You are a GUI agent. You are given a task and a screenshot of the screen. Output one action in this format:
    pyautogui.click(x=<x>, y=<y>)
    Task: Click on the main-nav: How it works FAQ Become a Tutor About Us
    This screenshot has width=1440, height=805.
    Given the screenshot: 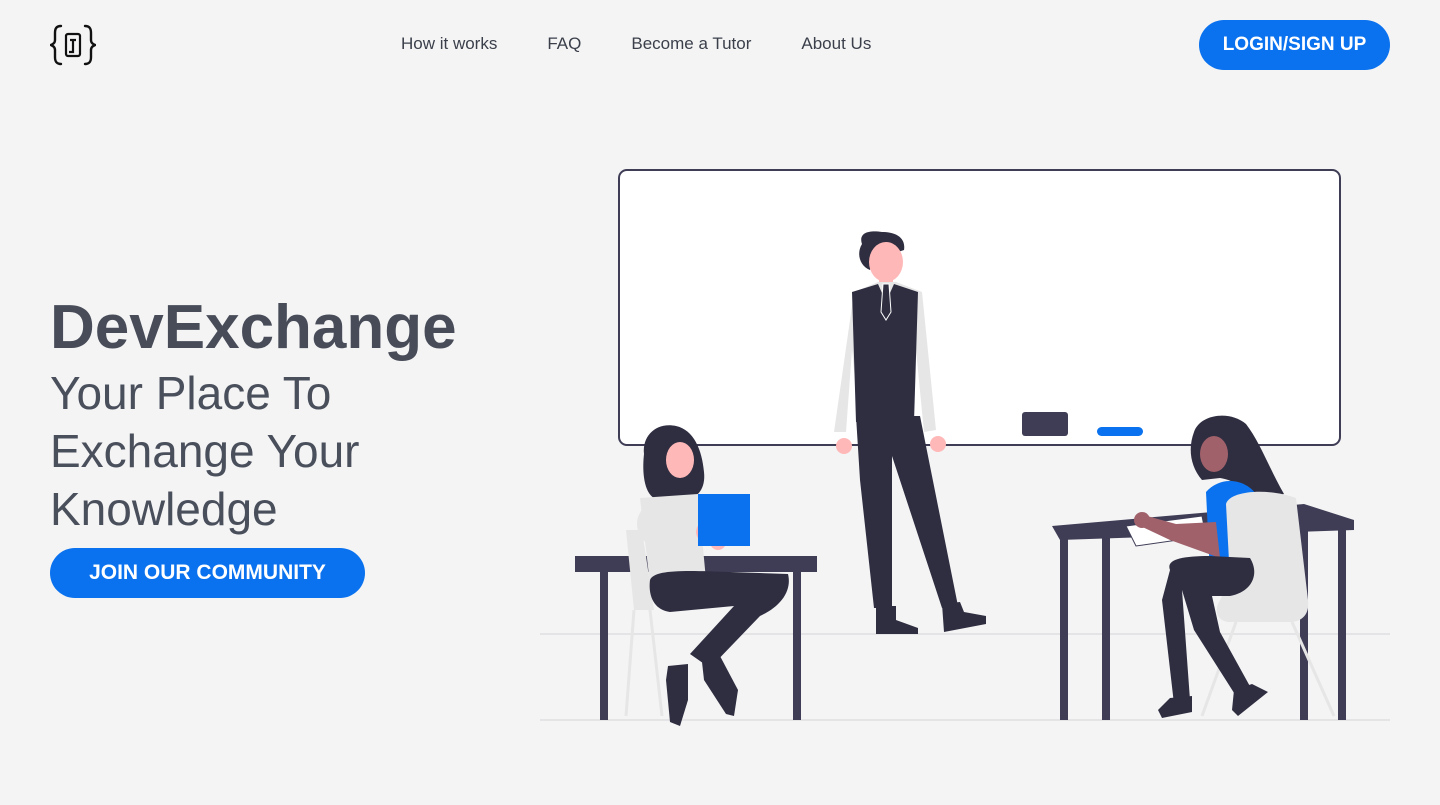 What is the action you would take?
    pyautogui.click(x=636, y=44)
    